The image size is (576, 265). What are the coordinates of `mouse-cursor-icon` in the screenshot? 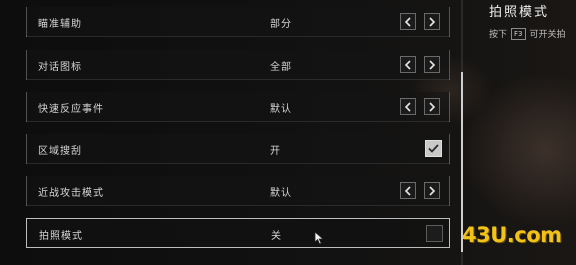 It's located at (319, 238).